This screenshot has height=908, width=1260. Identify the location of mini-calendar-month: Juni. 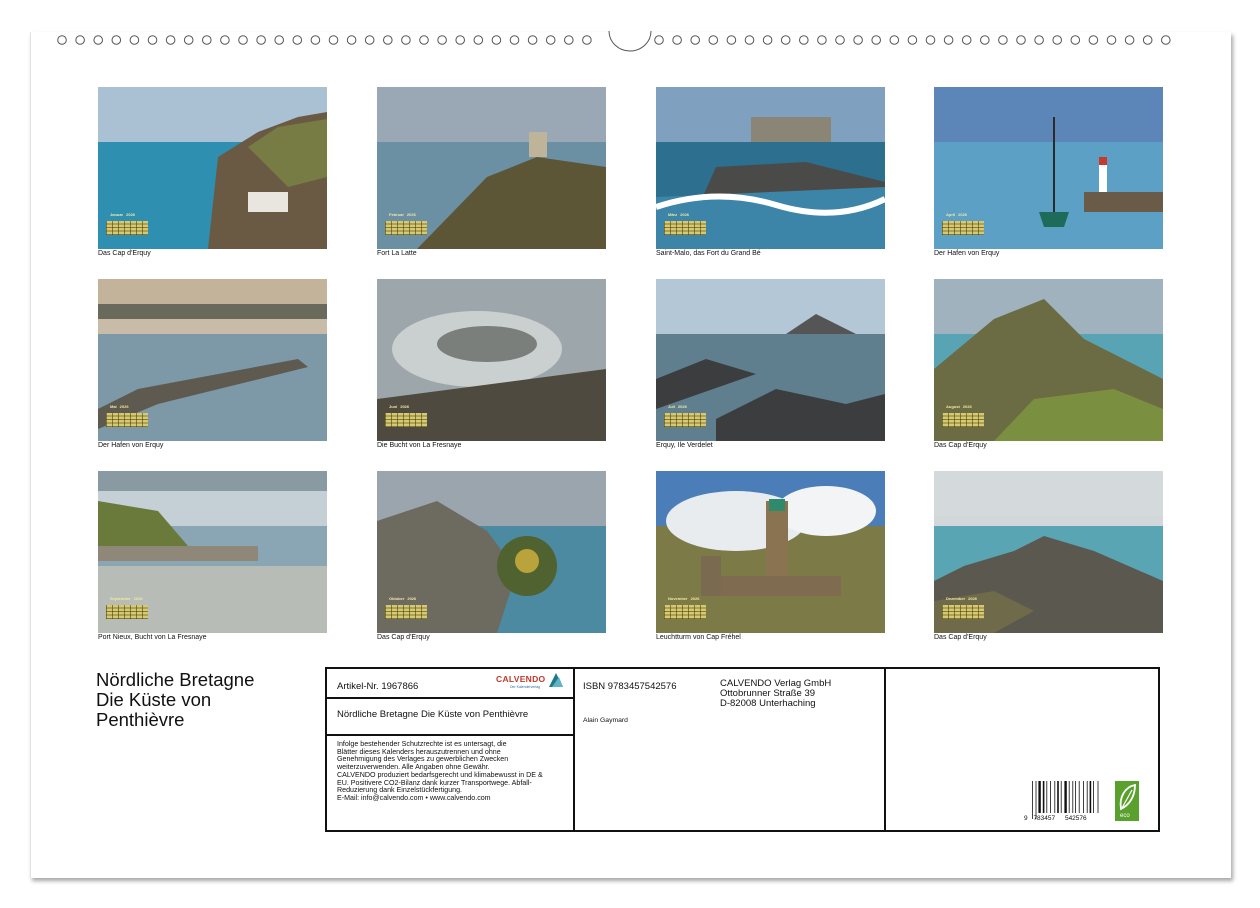
(393, 406).